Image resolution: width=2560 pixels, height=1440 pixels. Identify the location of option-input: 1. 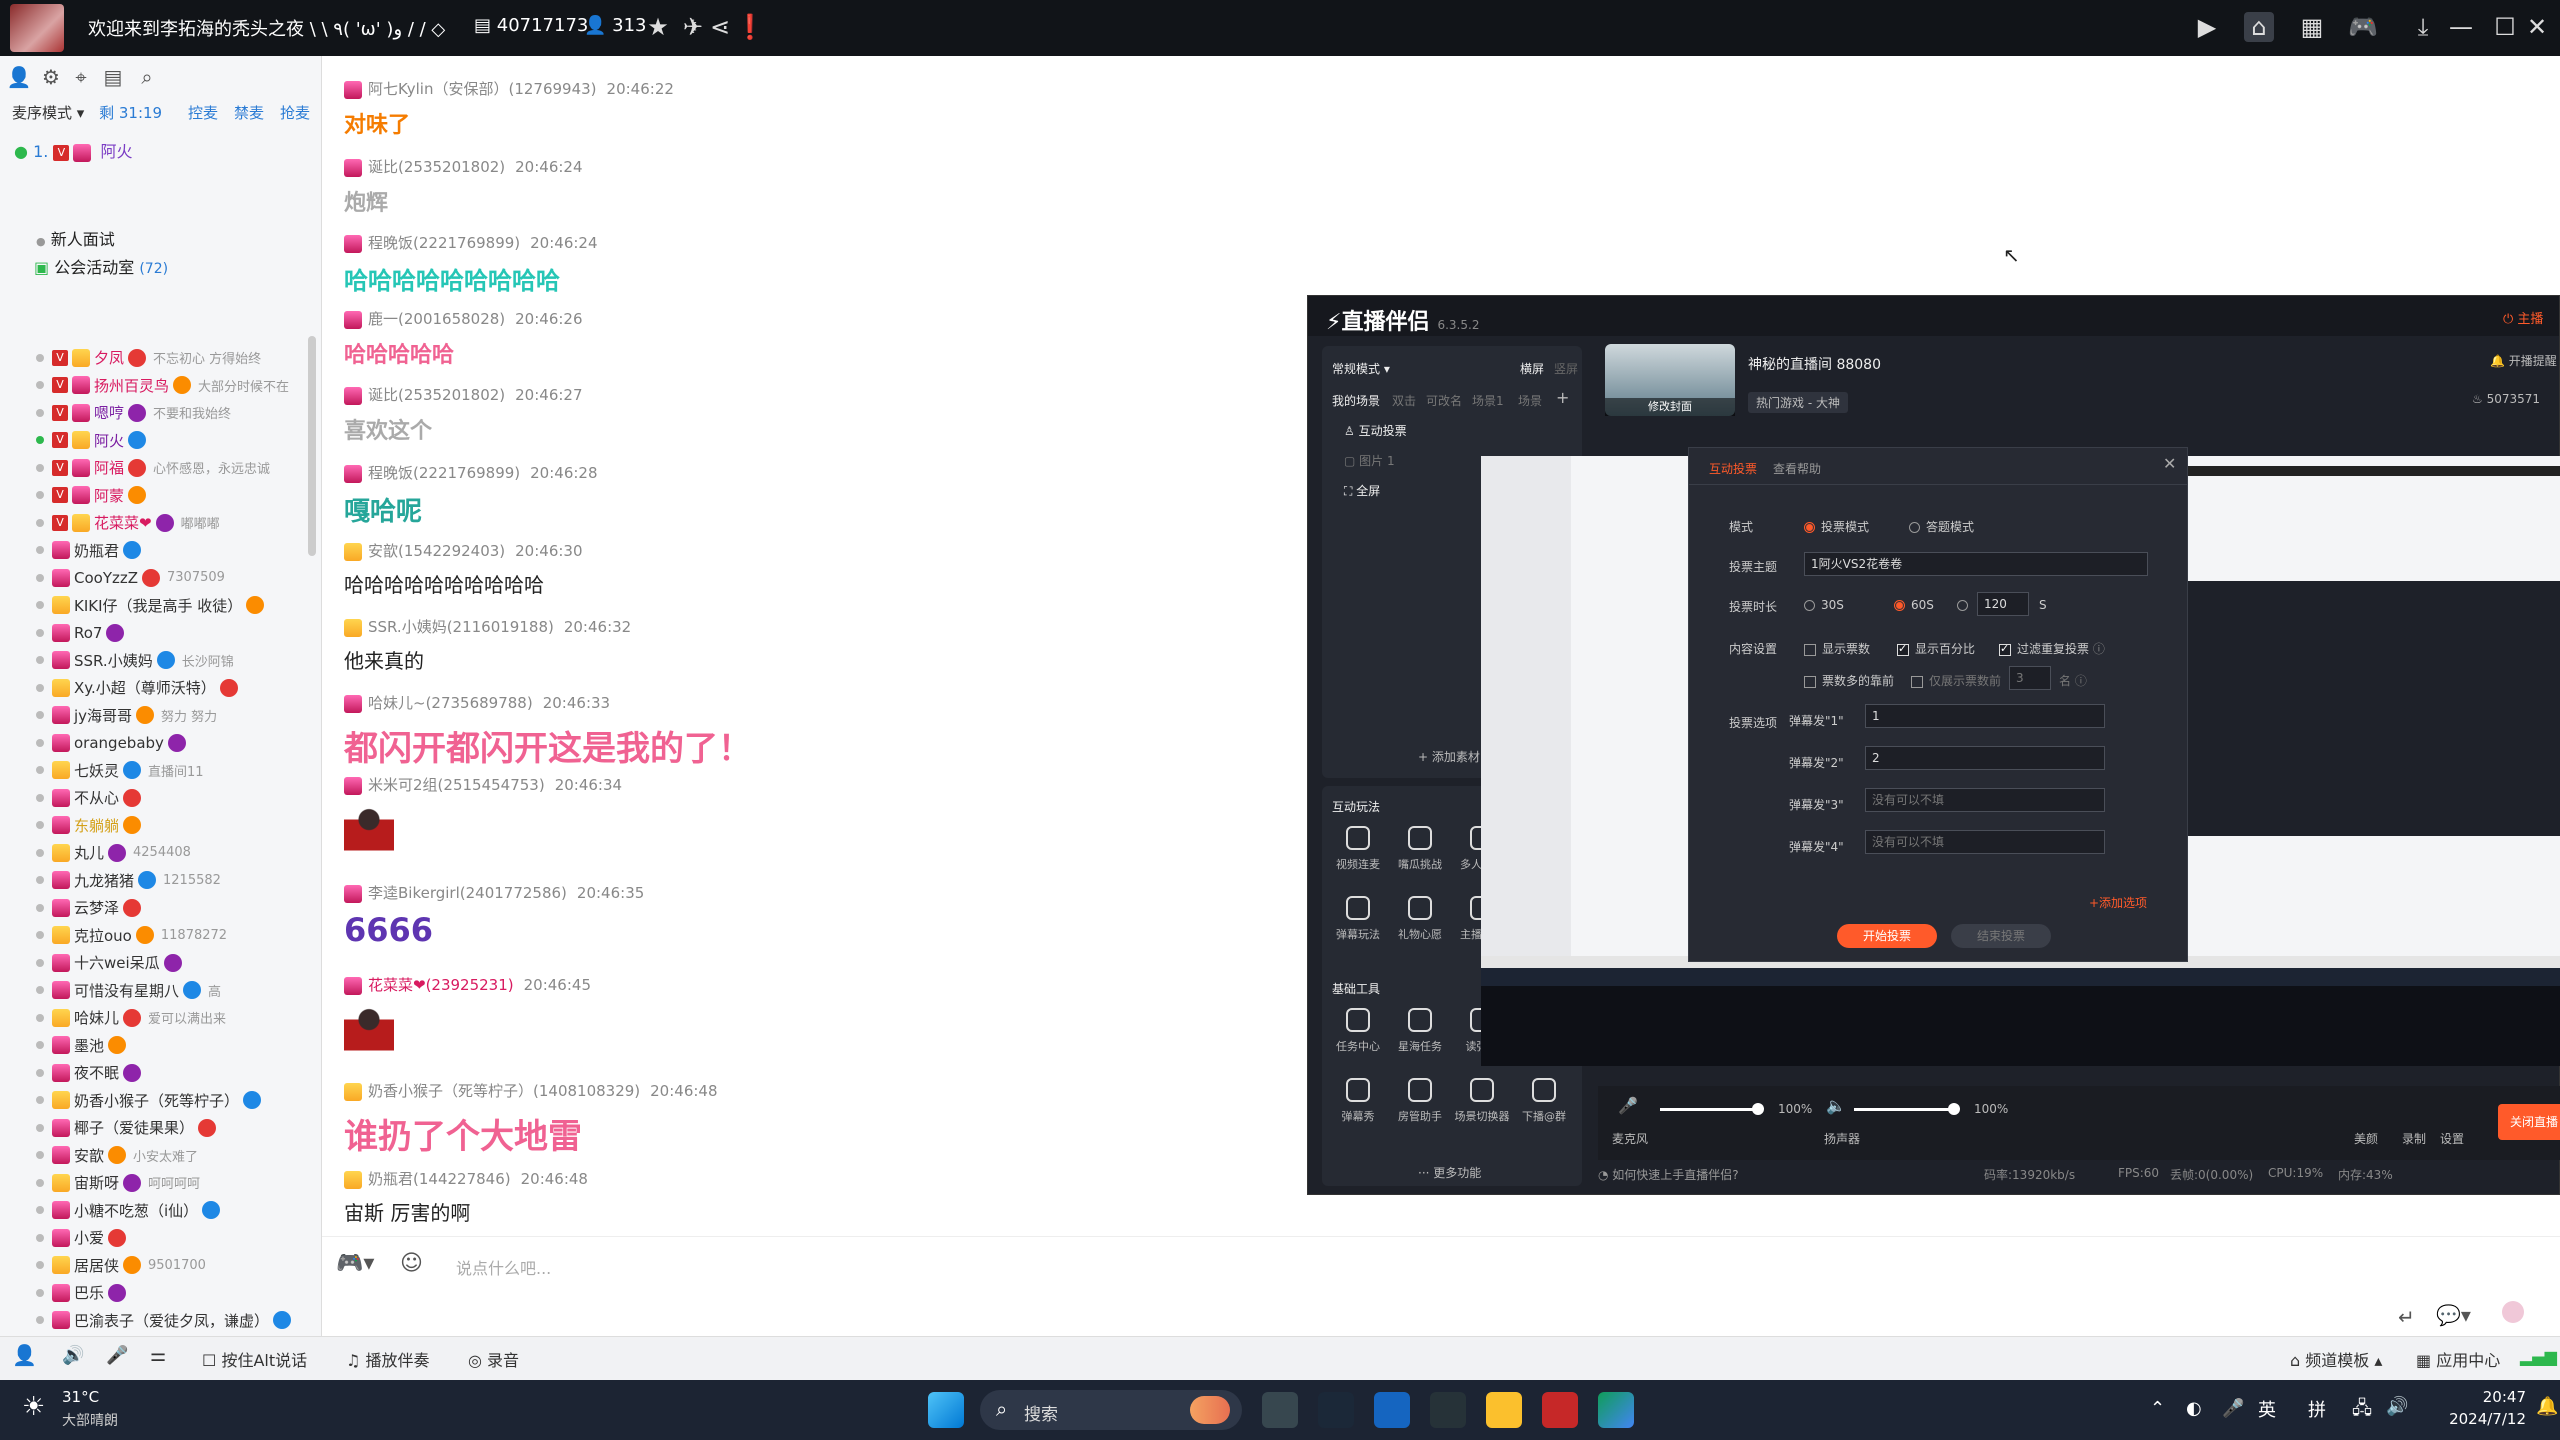
(1985, 716).